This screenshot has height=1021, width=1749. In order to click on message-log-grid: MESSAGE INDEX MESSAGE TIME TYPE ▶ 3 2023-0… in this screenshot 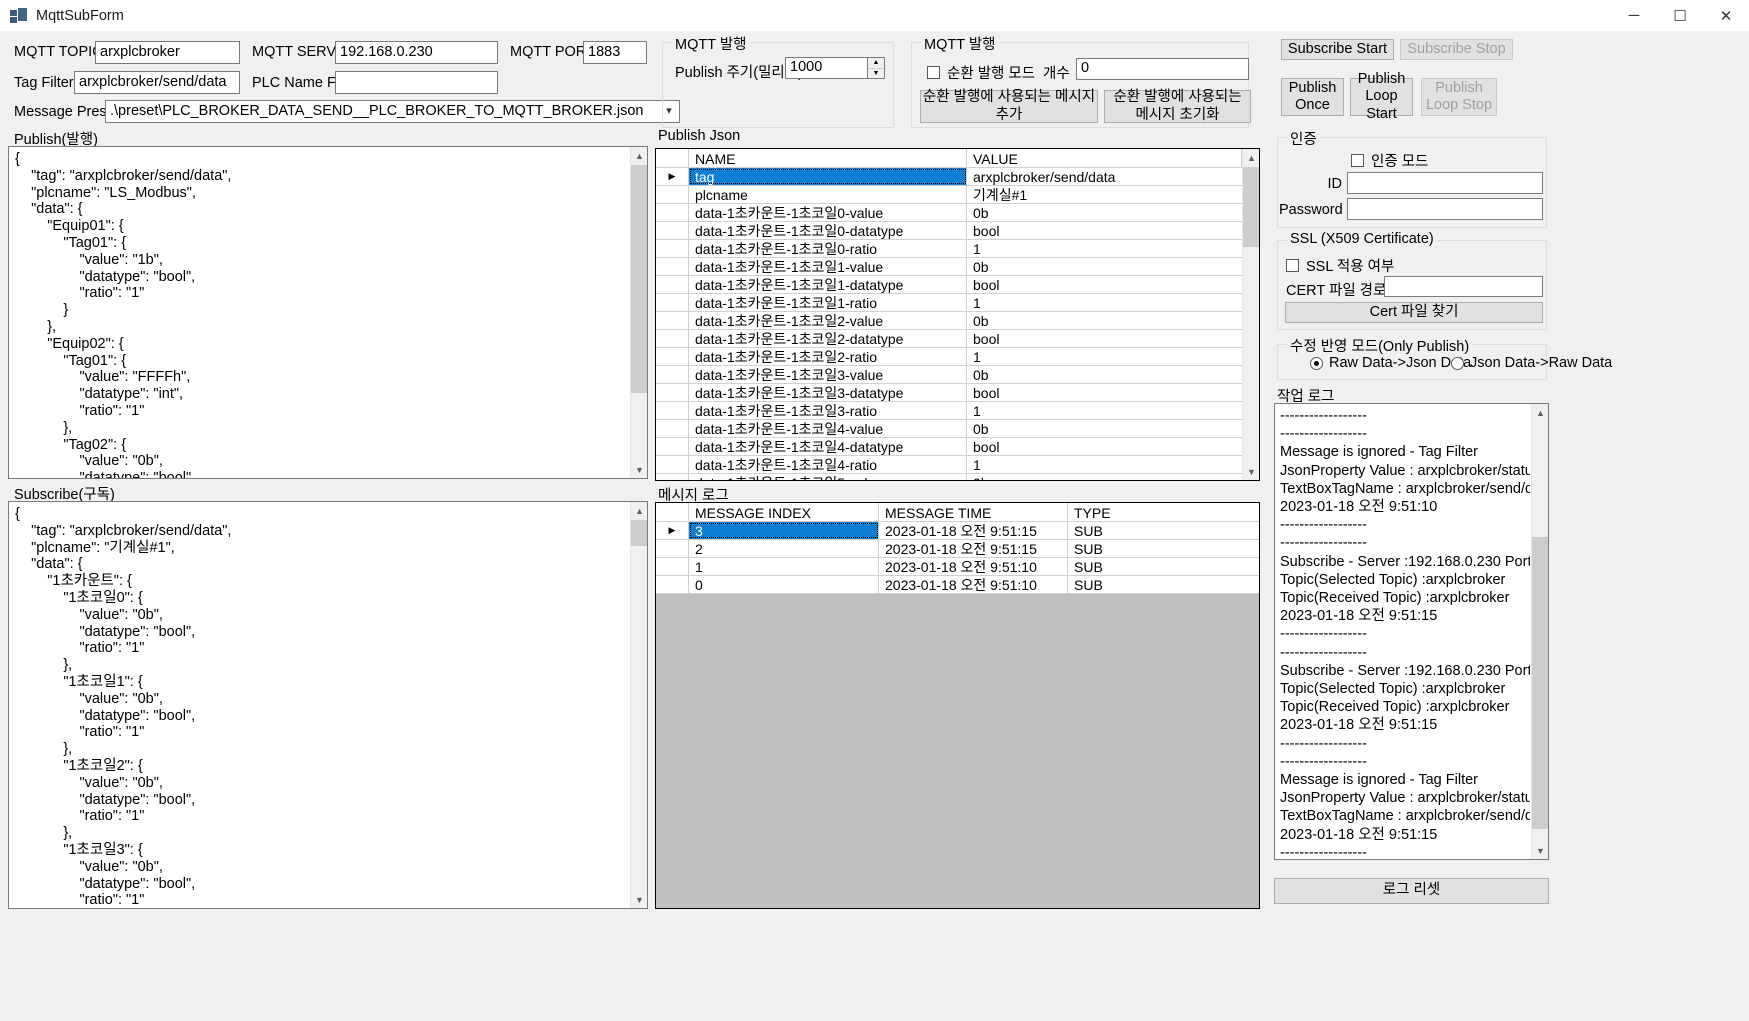, I will do `click(957, 705)`.